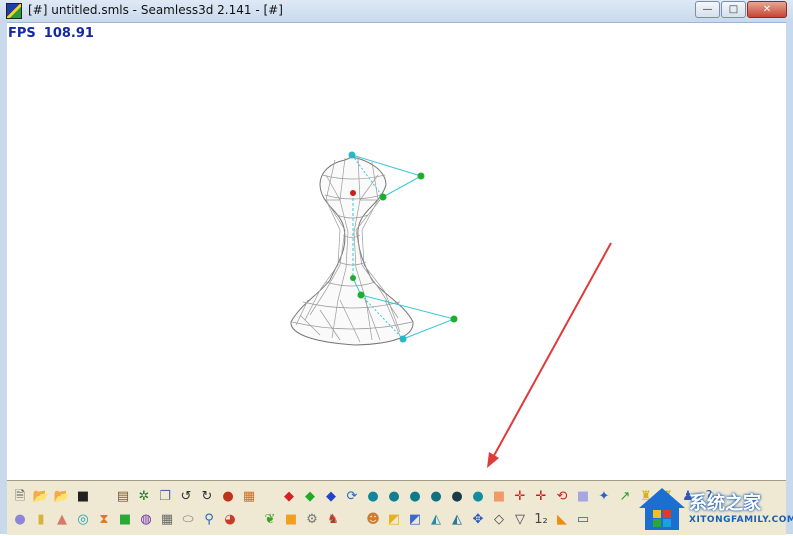 This screenshot has width=793, height=536. What do you see at coordinates (209, 519) in the screenshot?
I see `pin-icon: ⚲` at bounding box center [209, 519].